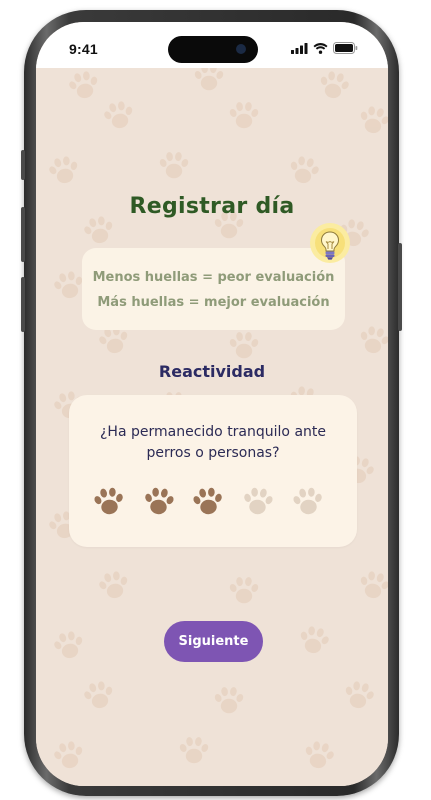 The image size is (431, 800). Describe the element at coordinates (23, 304) in the screenshot. I see `volume-down-button` at that location.